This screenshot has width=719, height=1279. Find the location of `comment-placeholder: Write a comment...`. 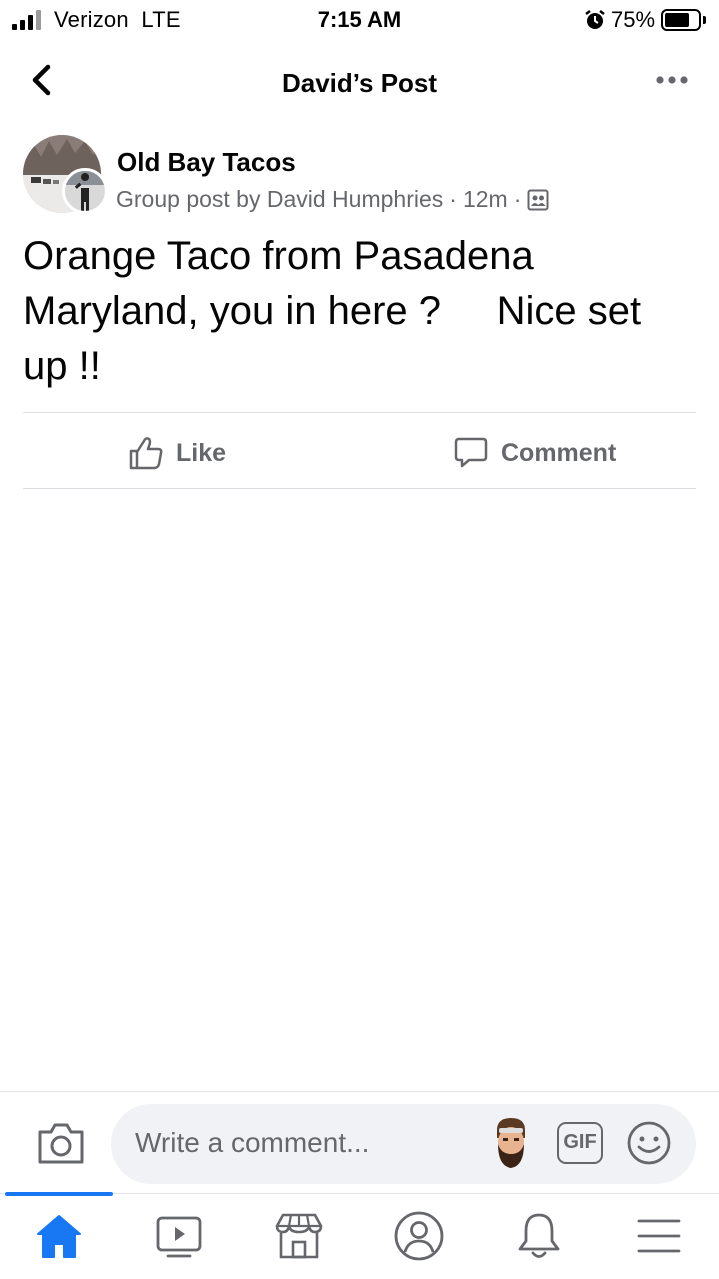

comment-placeholder: Write a comment... is located at coordinates (252, 1142).